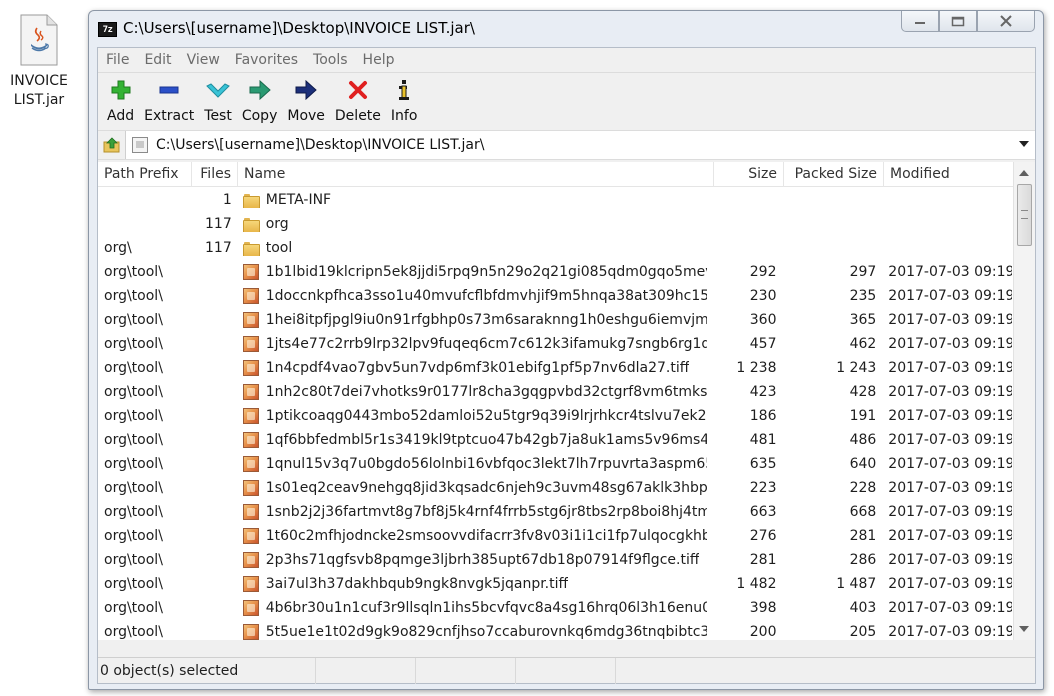  I want to click on menu-edit: Edit, so click(157, 60).